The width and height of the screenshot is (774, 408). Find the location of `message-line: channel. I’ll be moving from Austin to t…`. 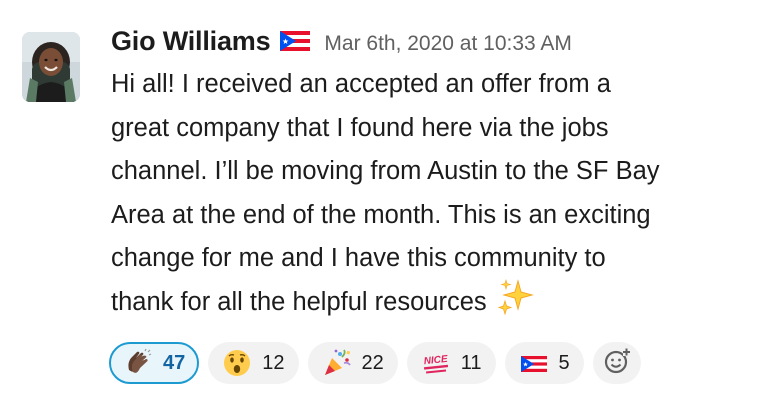

message-line: channel. I’ll be moving from Austin to t… is located at coordinates (385, 171).